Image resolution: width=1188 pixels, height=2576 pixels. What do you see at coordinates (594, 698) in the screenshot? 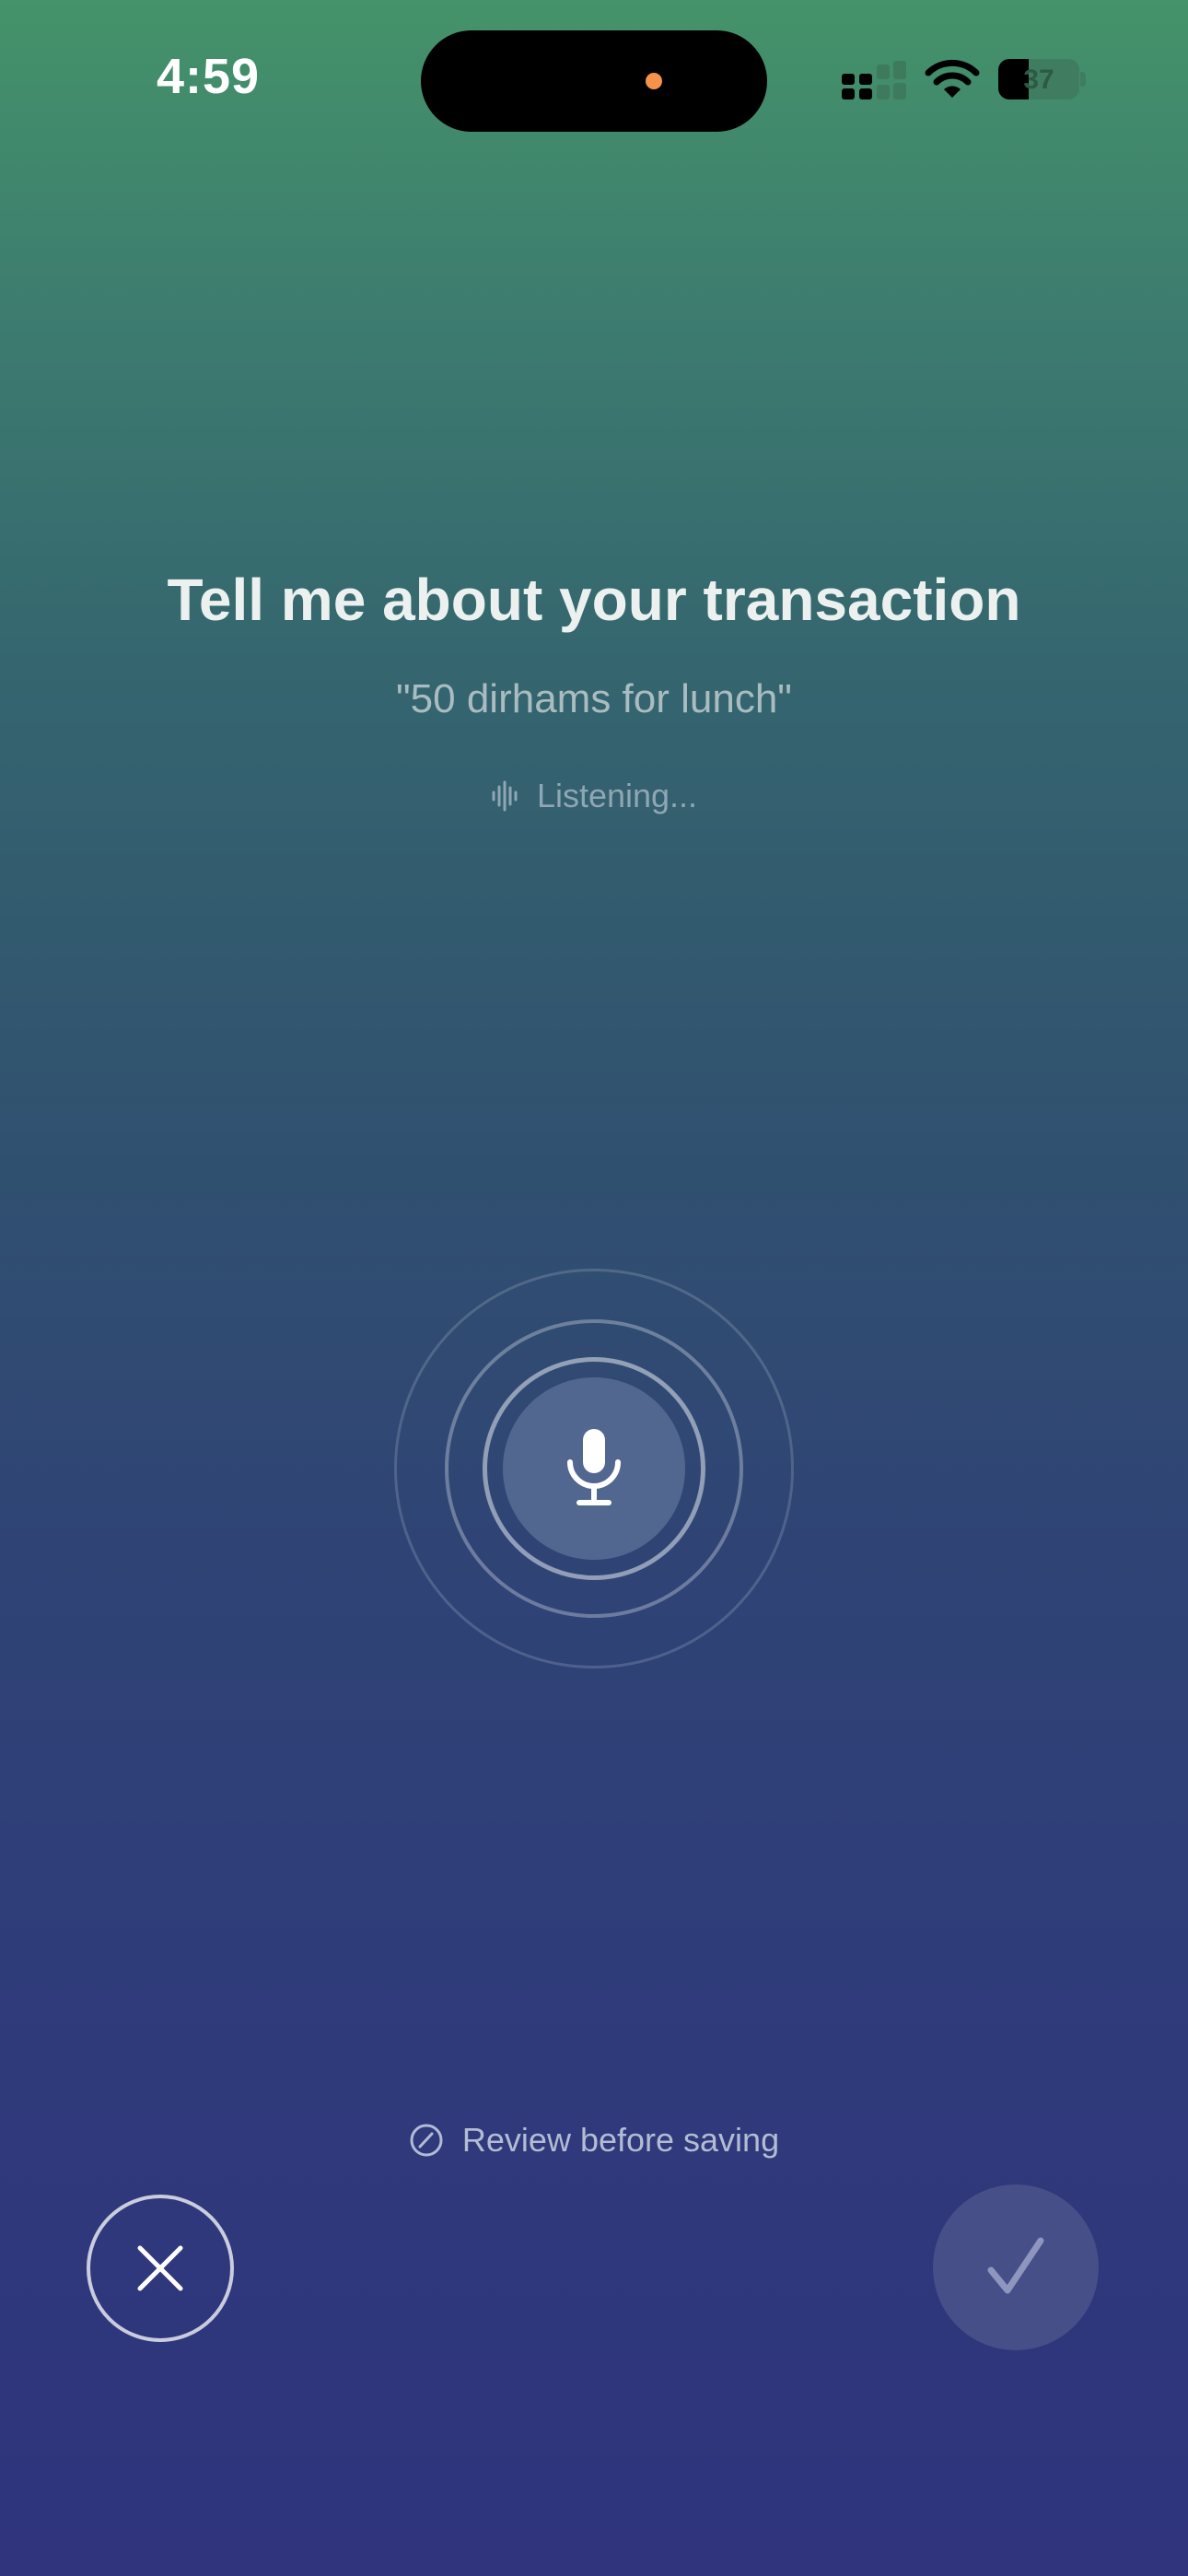
I see `example-phrase: "50 dirhams for lunch"` at bounding box center [594, 698].